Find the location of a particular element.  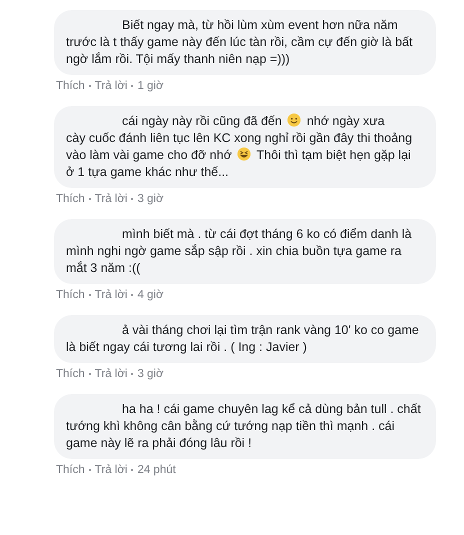

comment-text: ha ha ! cái game chuyên lag kể cả dùng bản tull . chất tướng khì không cân bằng cứ tướng nạp tiền thì mạnh . cái game này lẽ ra phải đóng lâu rồi ! is located at coordinates (243, 426).